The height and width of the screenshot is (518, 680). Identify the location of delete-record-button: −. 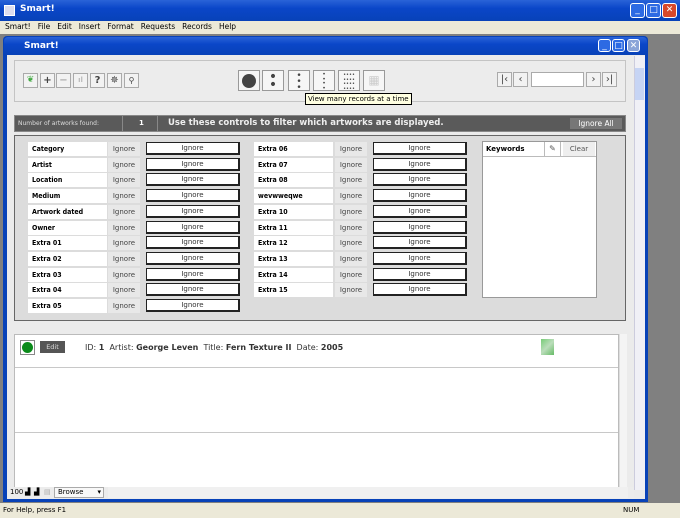
(63, 80).